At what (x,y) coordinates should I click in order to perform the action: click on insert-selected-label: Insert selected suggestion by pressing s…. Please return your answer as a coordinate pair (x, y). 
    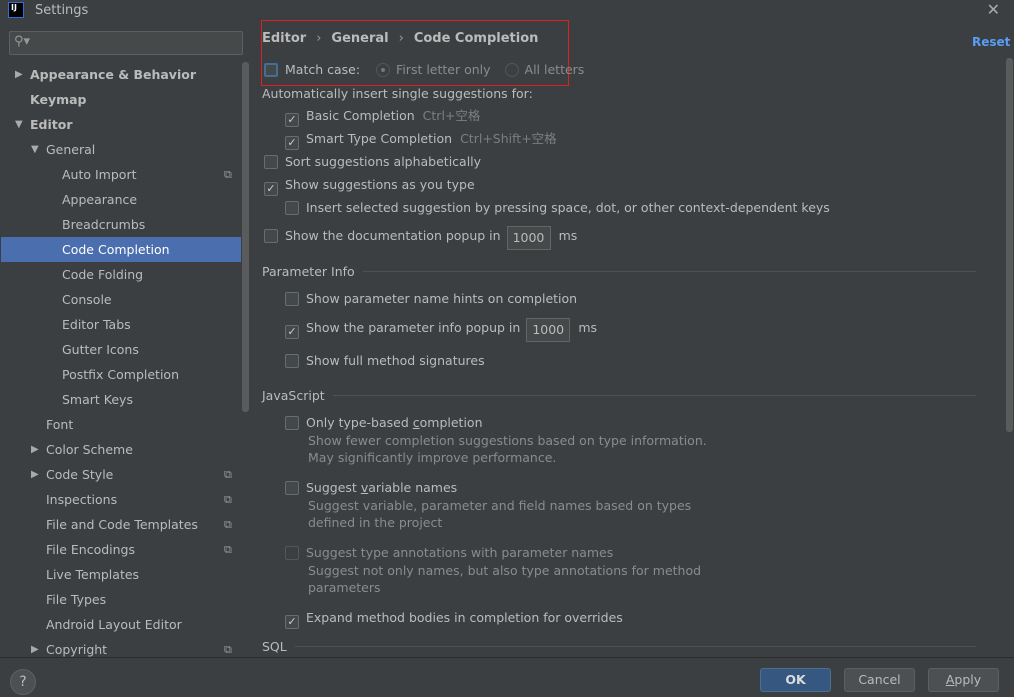
    Looking at the image, I should click on (568, 207).